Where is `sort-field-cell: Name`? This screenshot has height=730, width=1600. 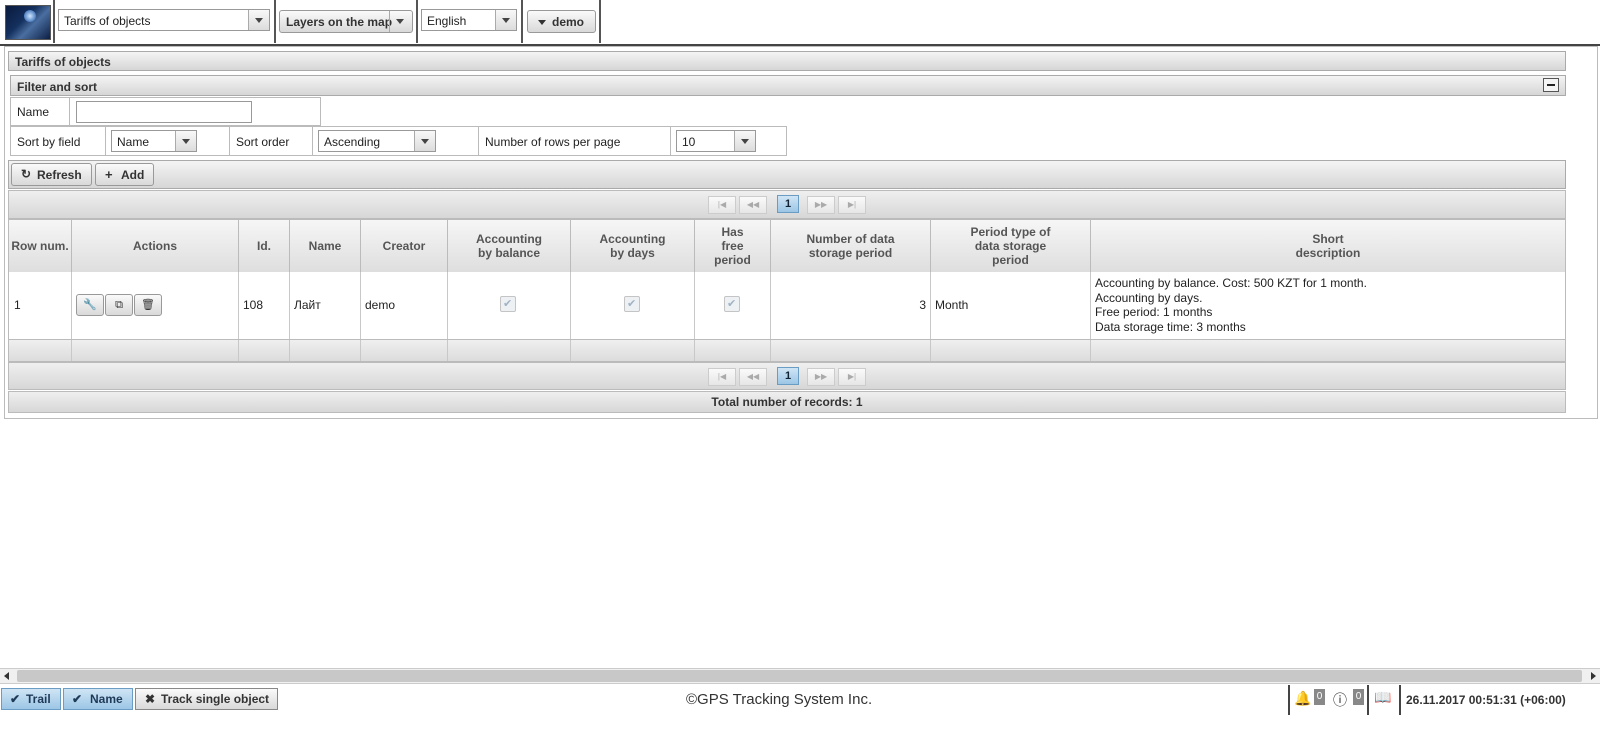
sort-field-cell: Name is located at coordinates (167, 141).